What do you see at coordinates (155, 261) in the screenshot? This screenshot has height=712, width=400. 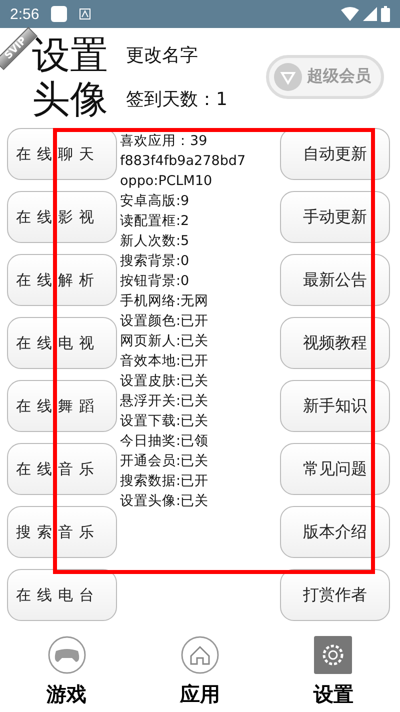 I see `info-line: 搜索背景:0` at bounding box center [155, 261].